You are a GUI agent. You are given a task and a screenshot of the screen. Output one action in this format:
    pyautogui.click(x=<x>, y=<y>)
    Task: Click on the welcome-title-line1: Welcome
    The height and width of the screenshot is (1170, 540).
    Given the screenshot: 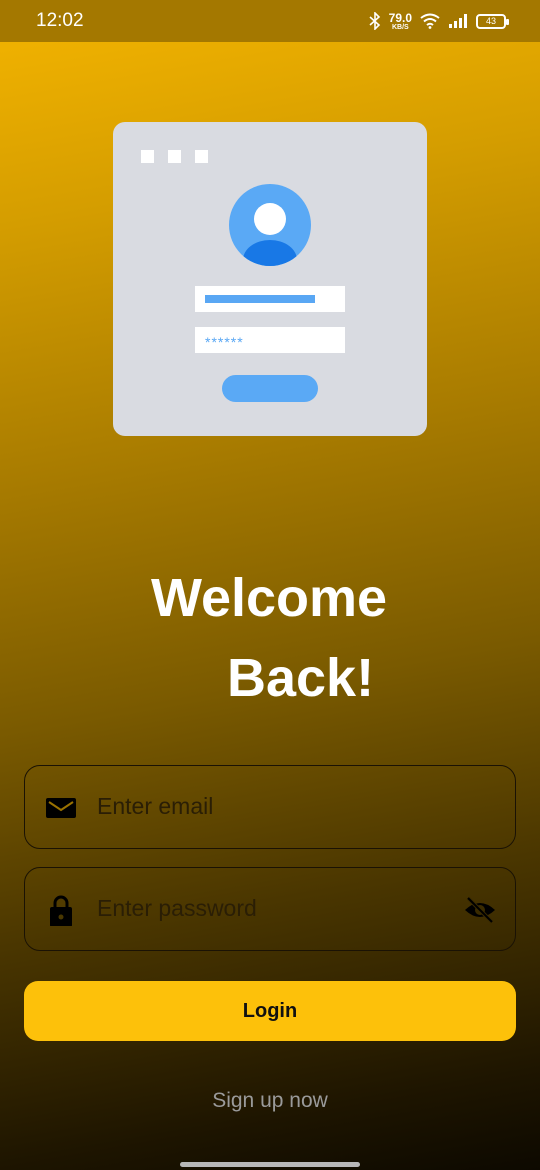 What is the action you would take?
    pyautogui.click(x=269, y=598)
    